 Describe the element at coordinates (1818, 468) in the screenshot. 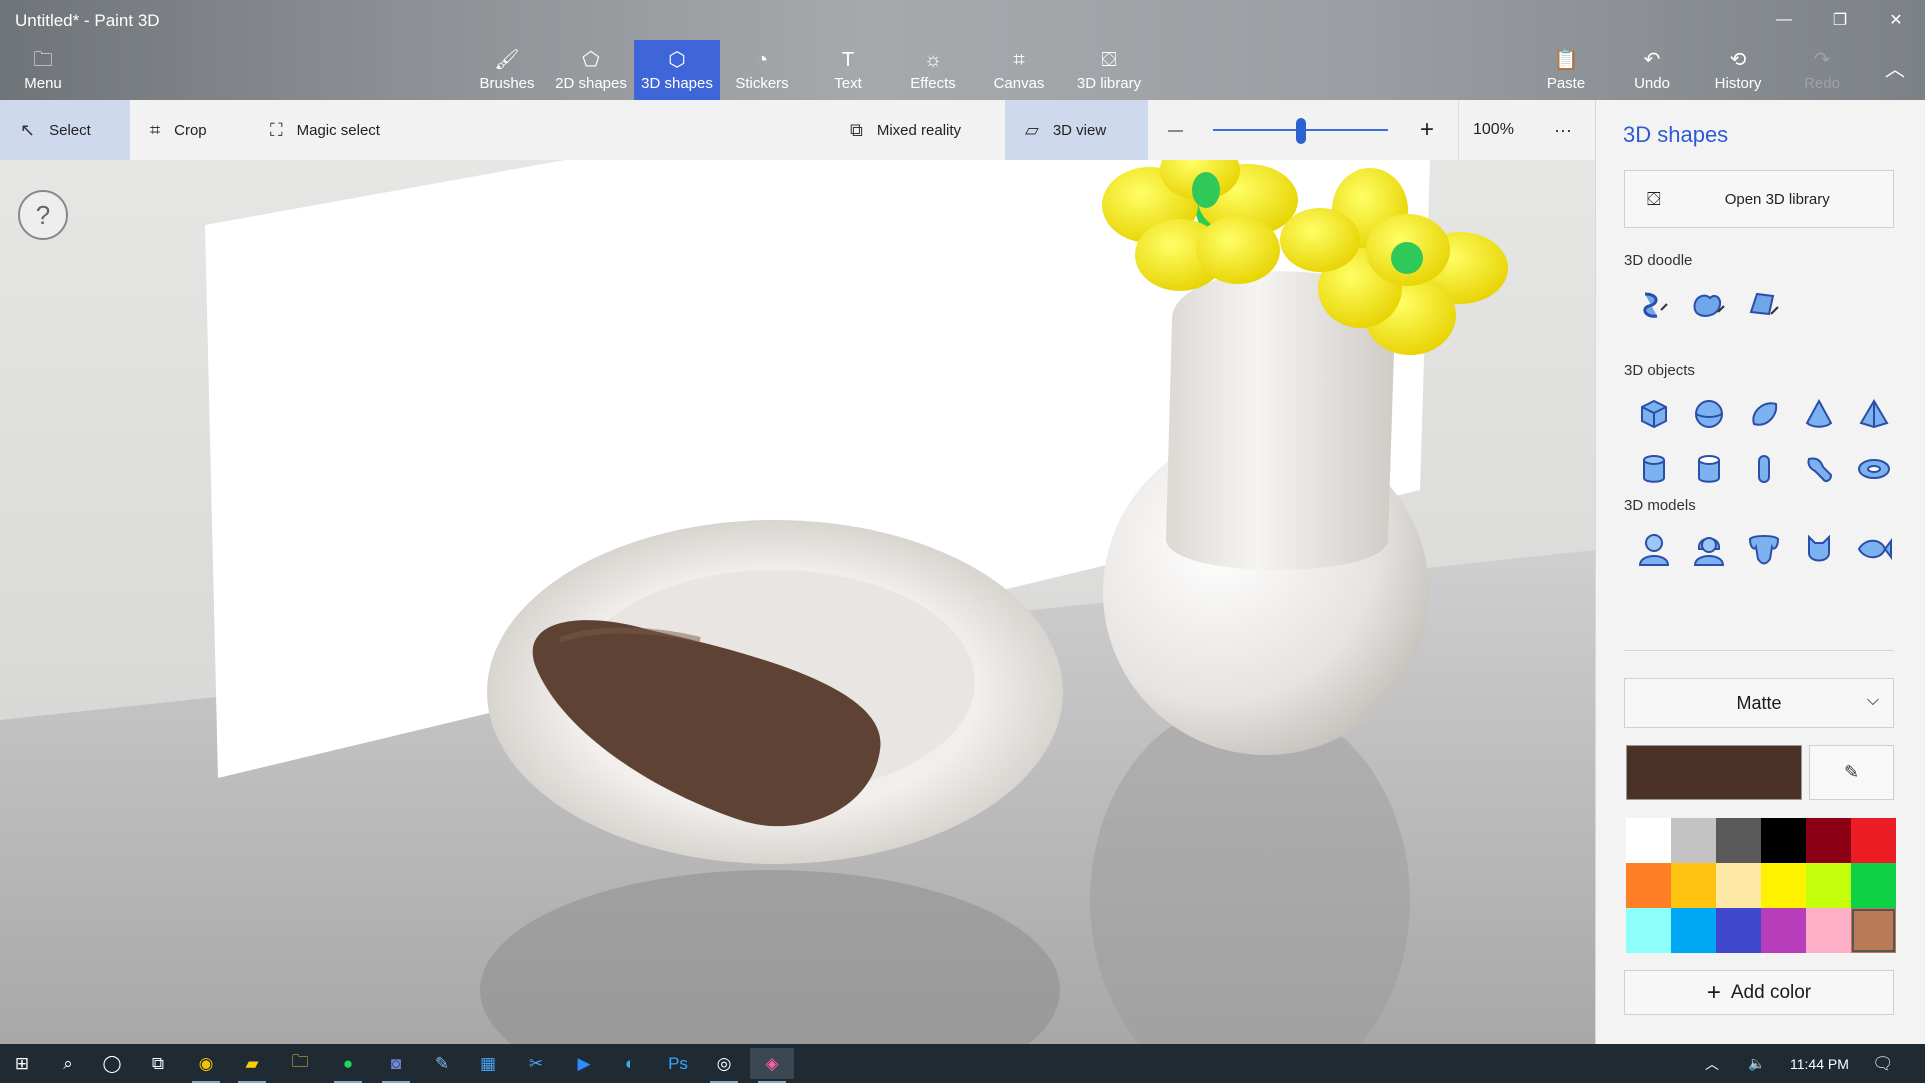

I see `curved-tube-icon` at that location.